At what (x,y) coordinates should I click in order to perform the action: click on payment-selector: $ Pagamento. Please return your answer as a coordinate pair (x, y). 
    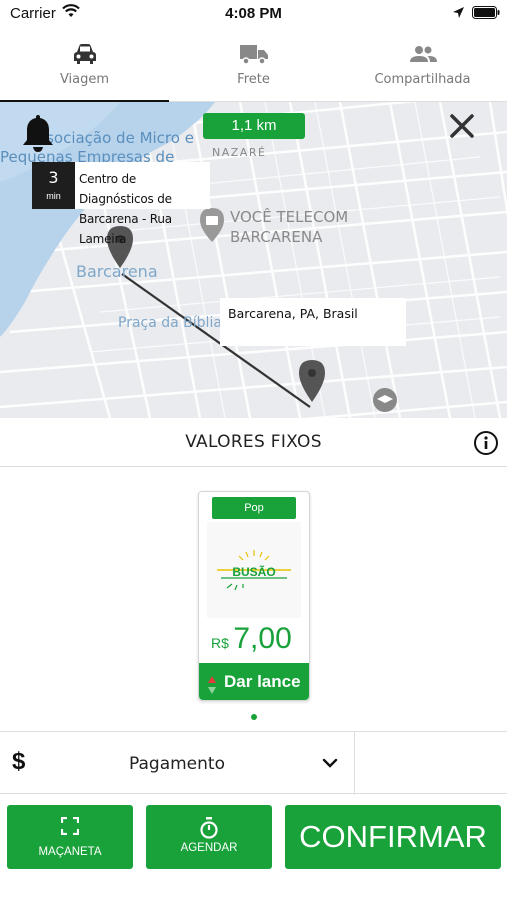
    Looking at the image, I should click on (253, 763).